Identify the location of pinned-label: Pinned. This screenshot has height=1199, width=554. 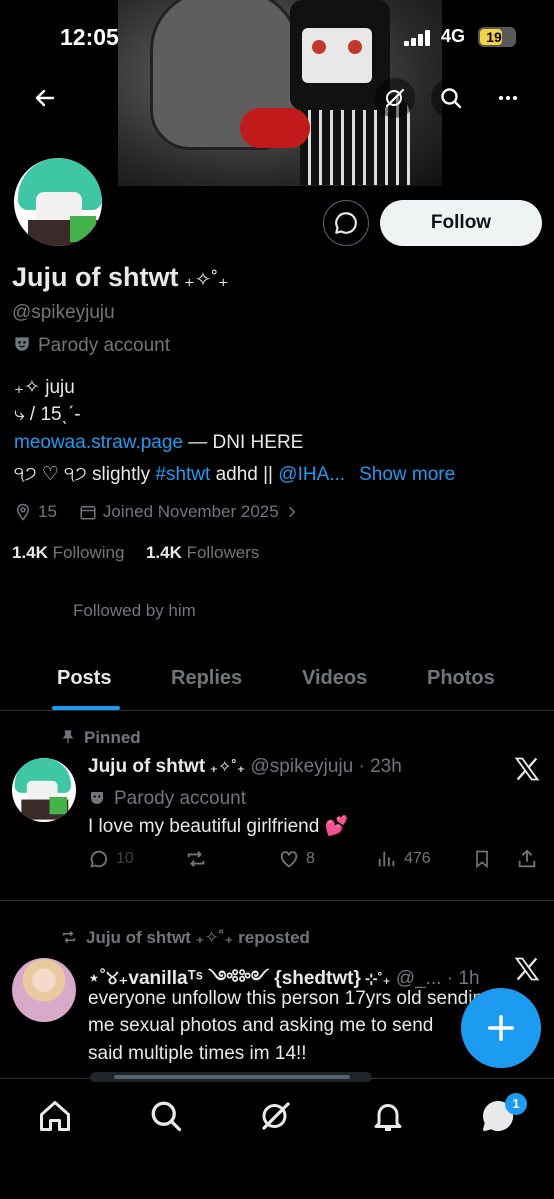
(100, 738).